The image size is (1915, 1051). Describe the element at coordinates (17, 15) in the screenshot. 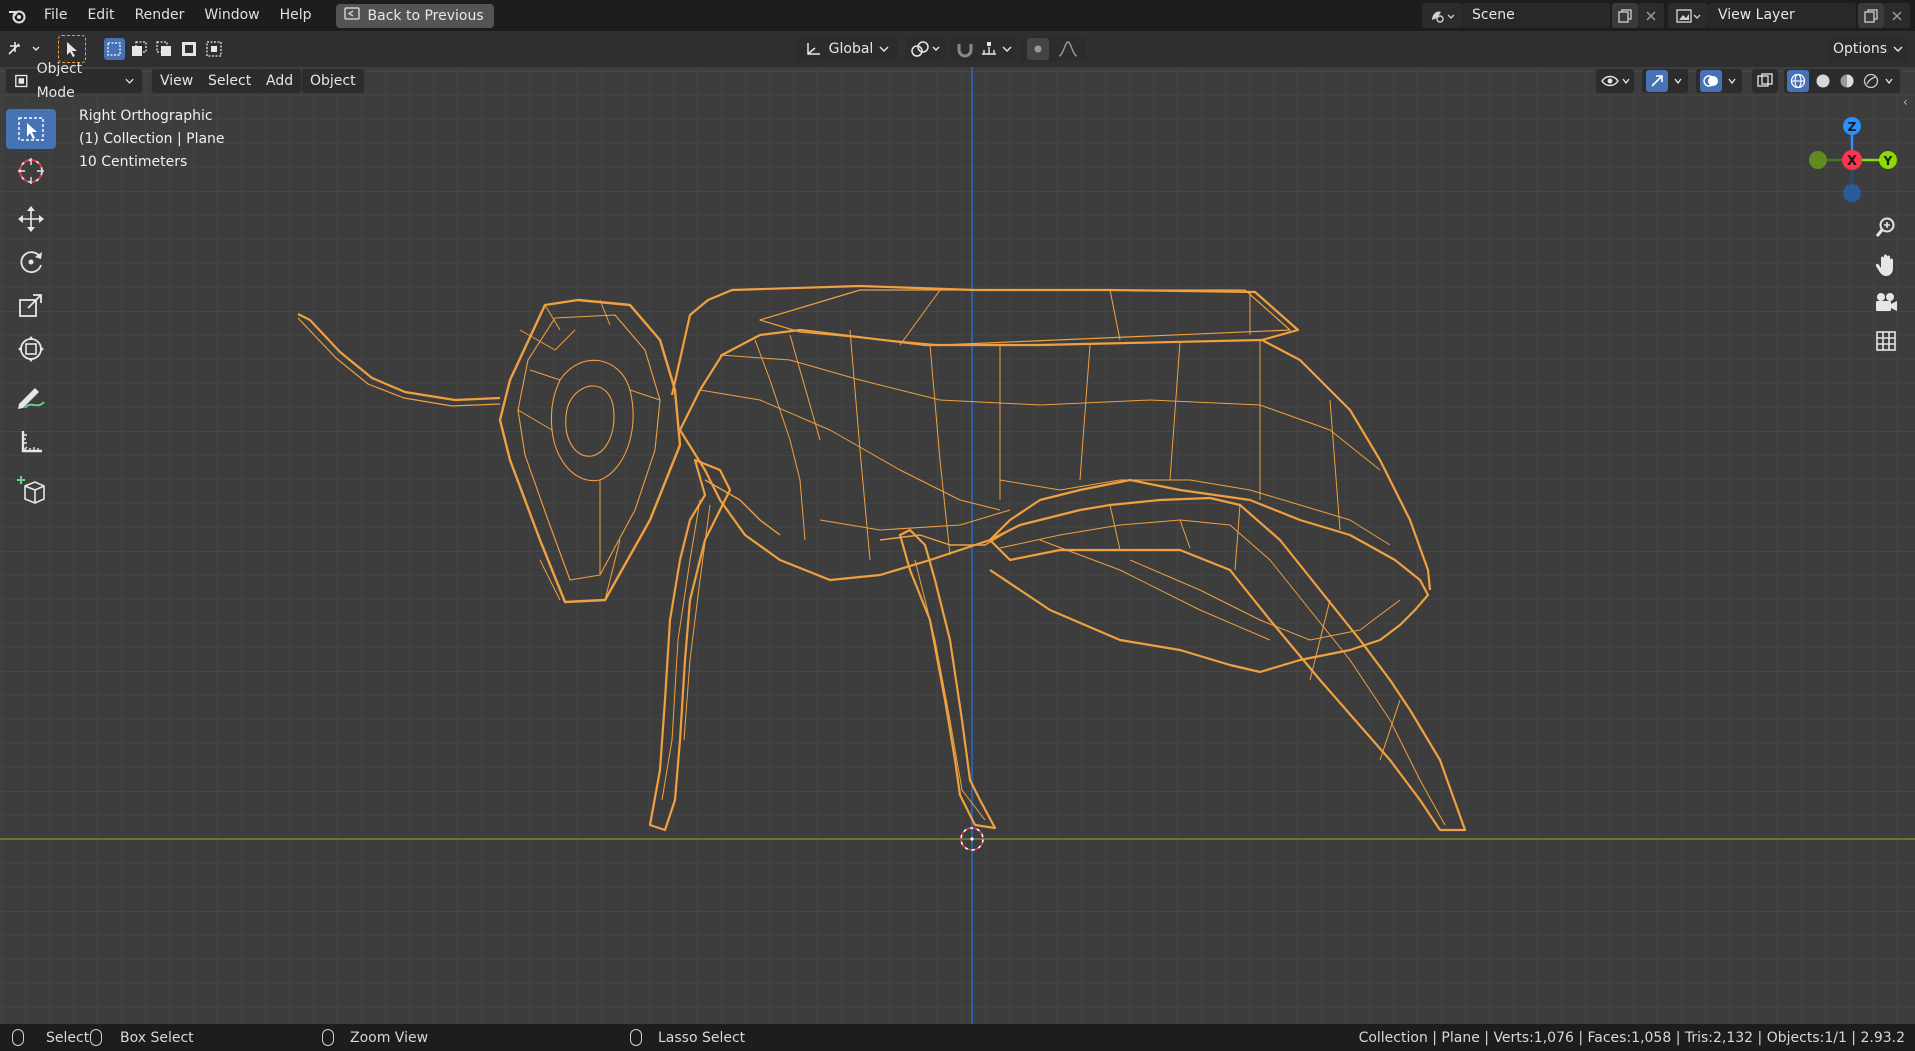

I see `blender-logo-icon` at that location.